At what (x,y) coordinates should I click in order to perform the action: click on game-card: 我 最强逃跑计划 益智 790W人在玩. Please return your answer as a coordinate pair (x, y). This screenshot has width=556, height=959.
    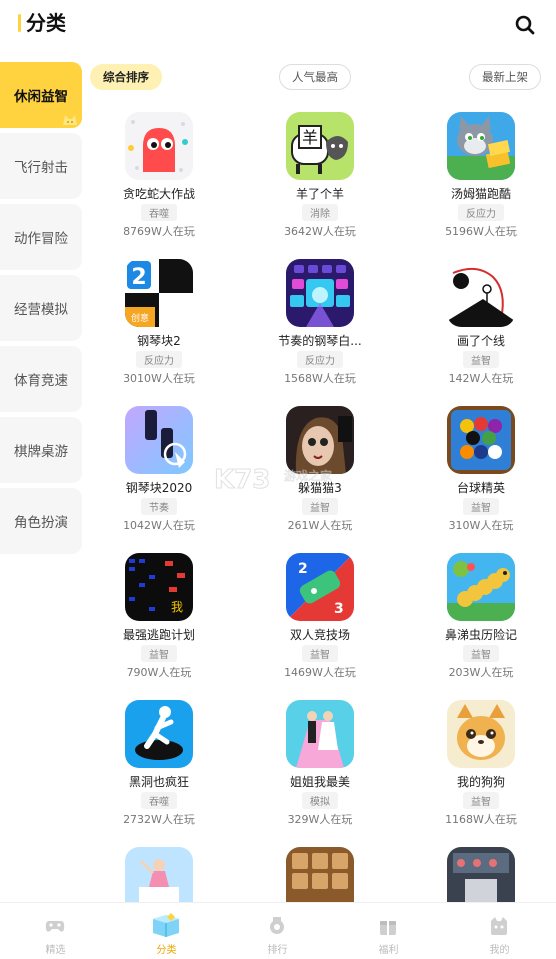
    Looking at the image, I should click on (159, 611).